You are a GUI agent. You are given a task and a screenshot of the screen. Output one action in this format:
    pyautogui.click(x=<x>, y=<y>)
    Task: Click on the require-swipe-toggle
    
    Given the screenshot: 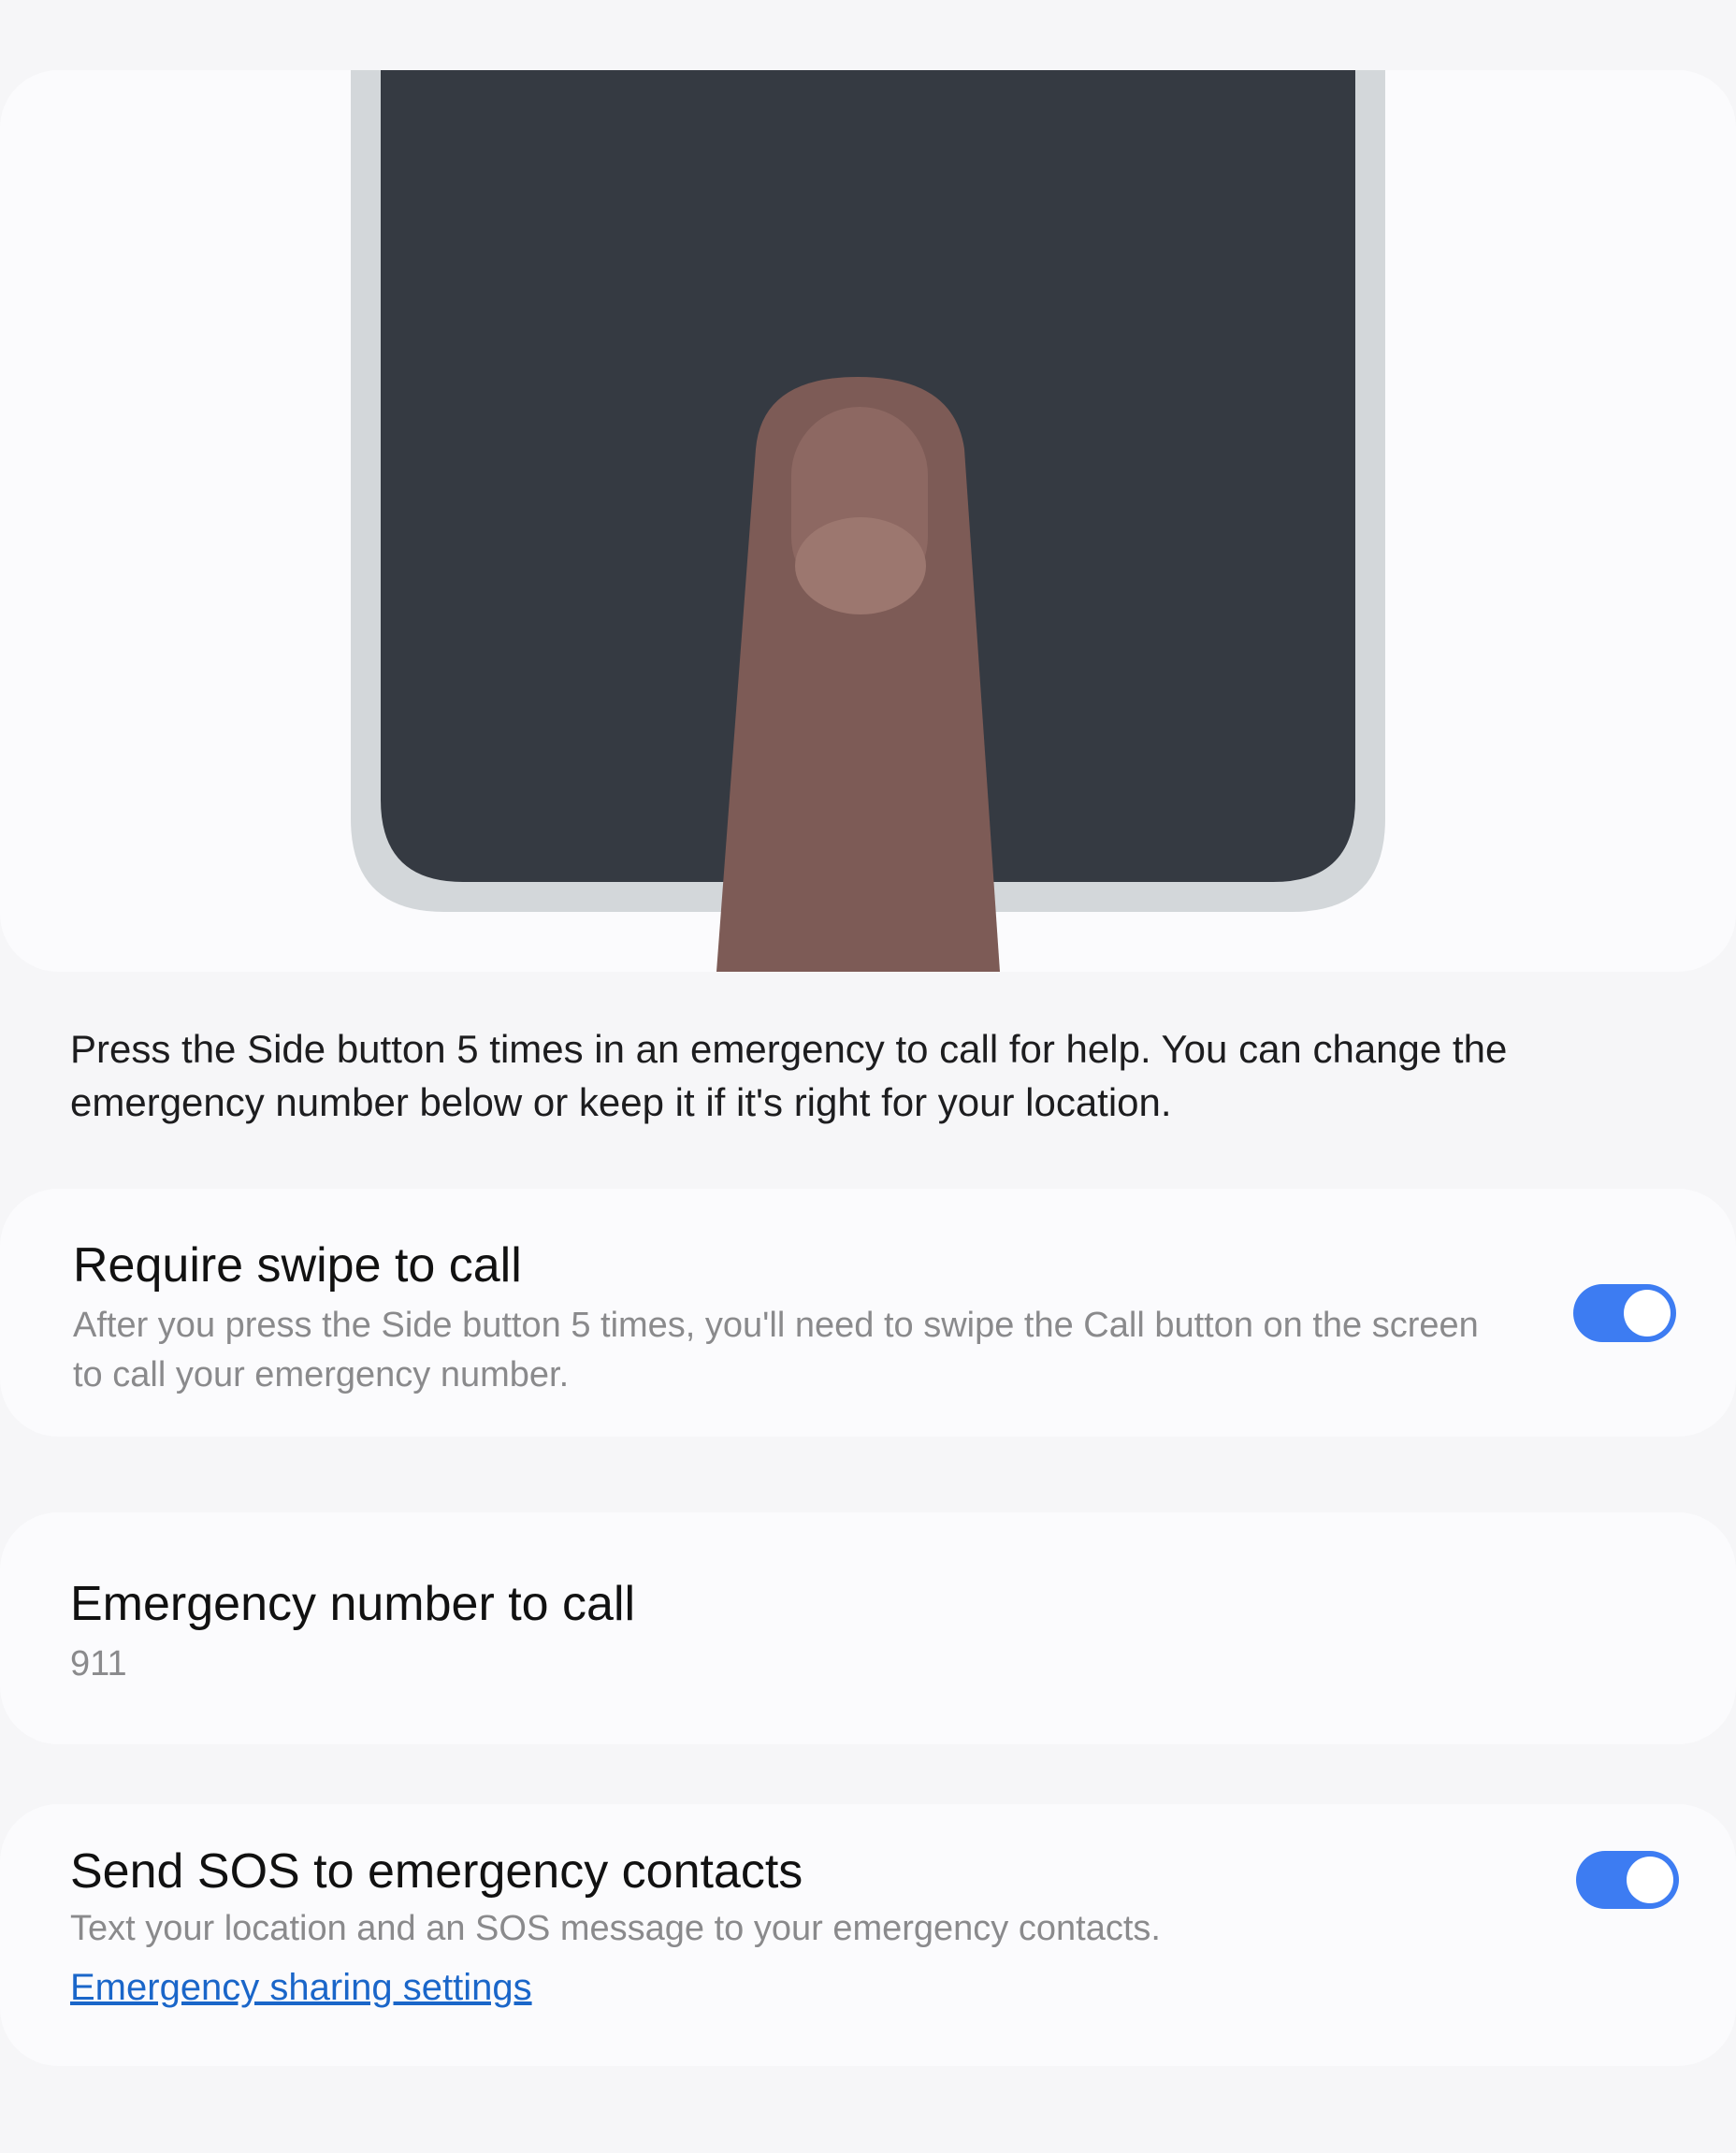 What is the action you would take?
    pyautogui.click(x=1624, y=1313)
    